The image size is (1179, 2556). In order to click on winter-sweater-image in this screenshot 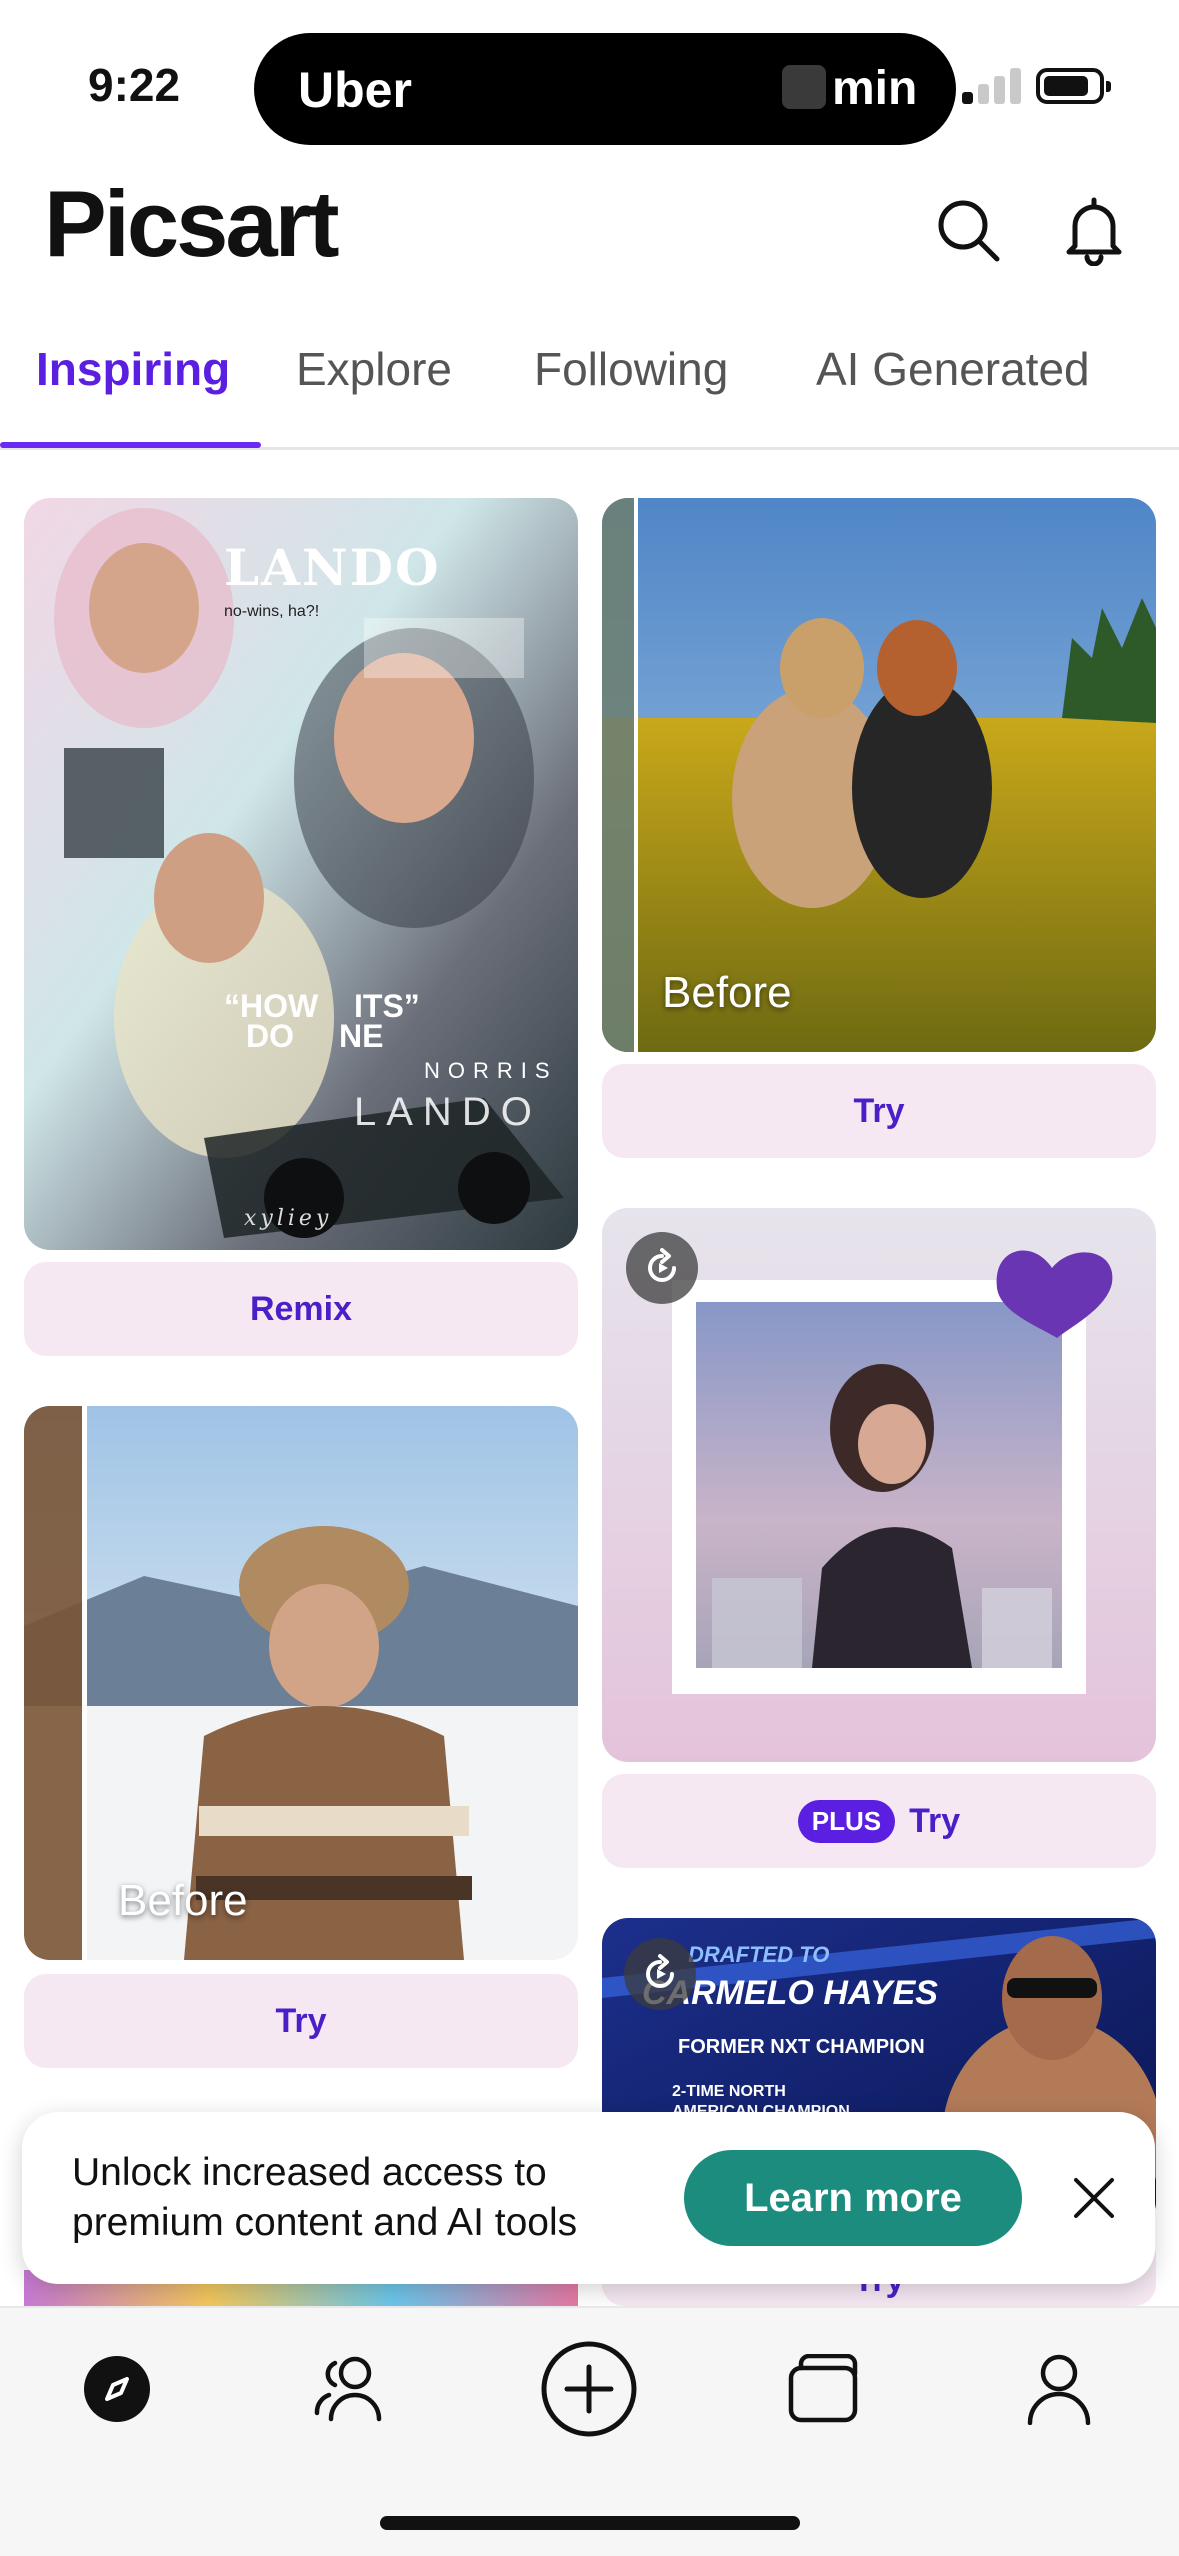, I will do `click(301, 1683)`.